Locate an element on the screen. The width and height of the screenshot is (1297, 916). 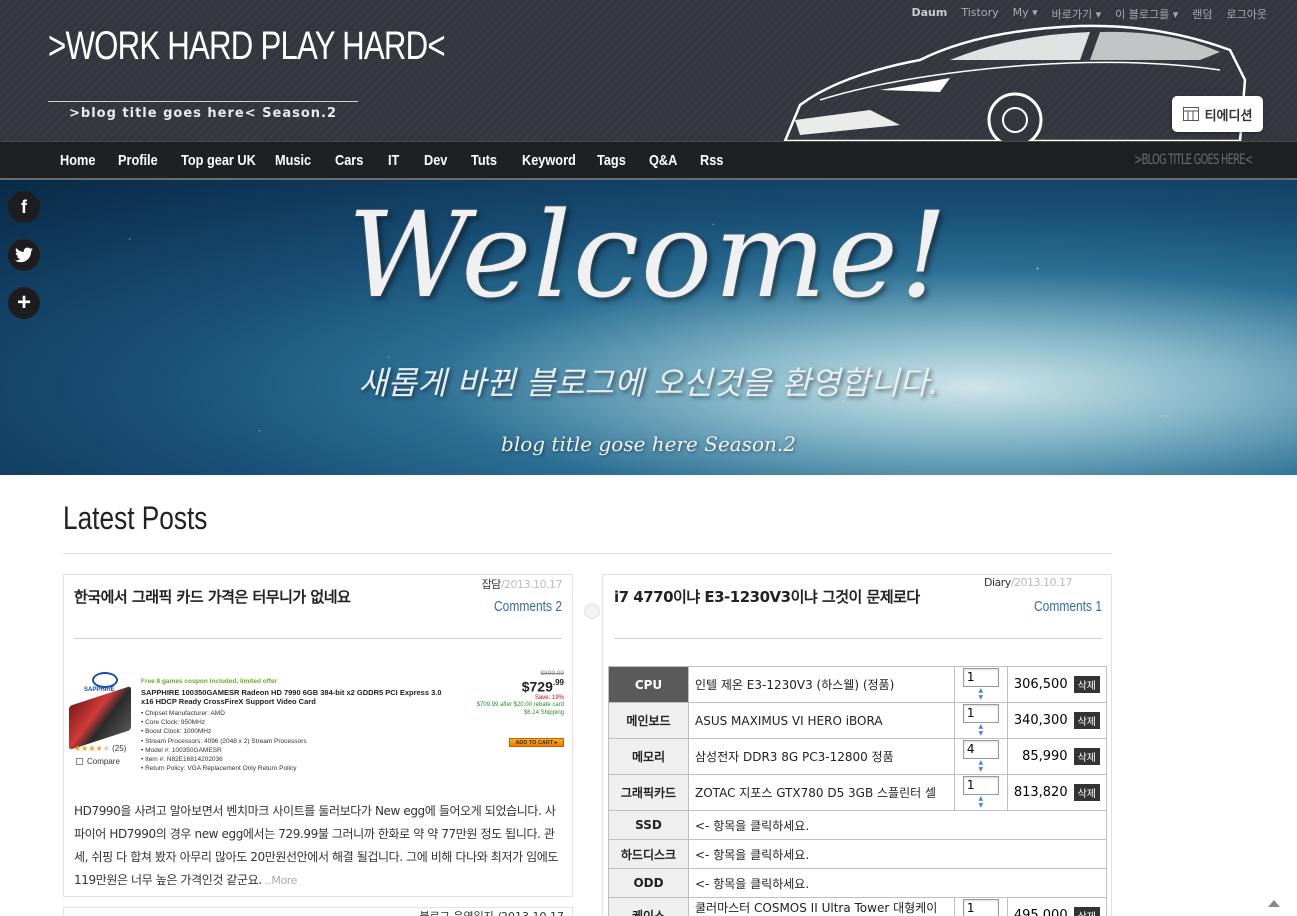
product-compare: Compare is located at coordinates (98, 761).